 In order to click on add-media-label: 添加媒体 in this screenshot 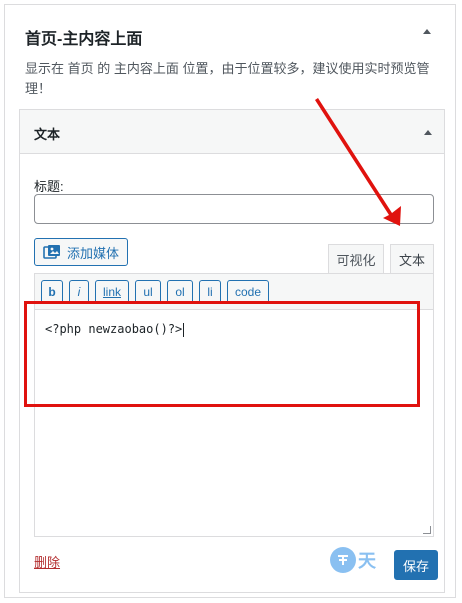, I will do `click(93, 253)`.